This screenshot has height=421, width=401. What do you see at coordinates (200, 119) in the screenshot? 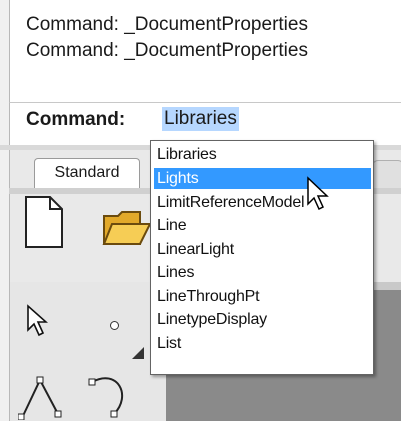
I see `command-input: Libraries` at bounding box center [200, 119].